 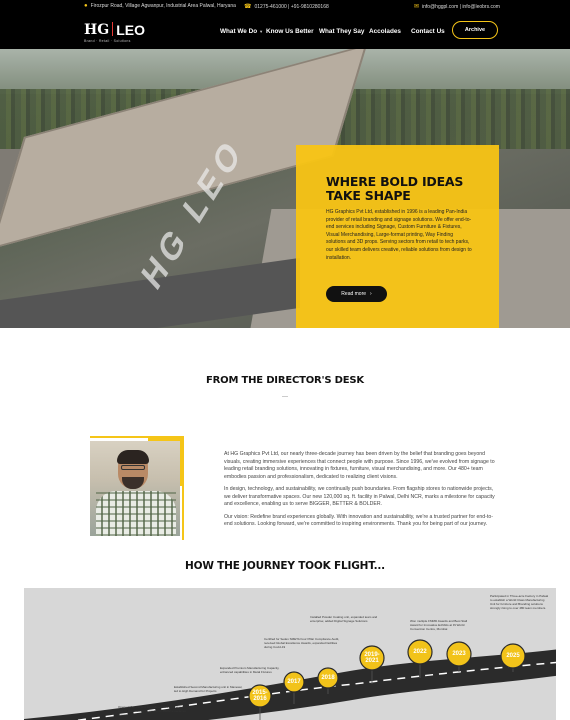 I want to click on logo-divider, so click(x=113, y=29).